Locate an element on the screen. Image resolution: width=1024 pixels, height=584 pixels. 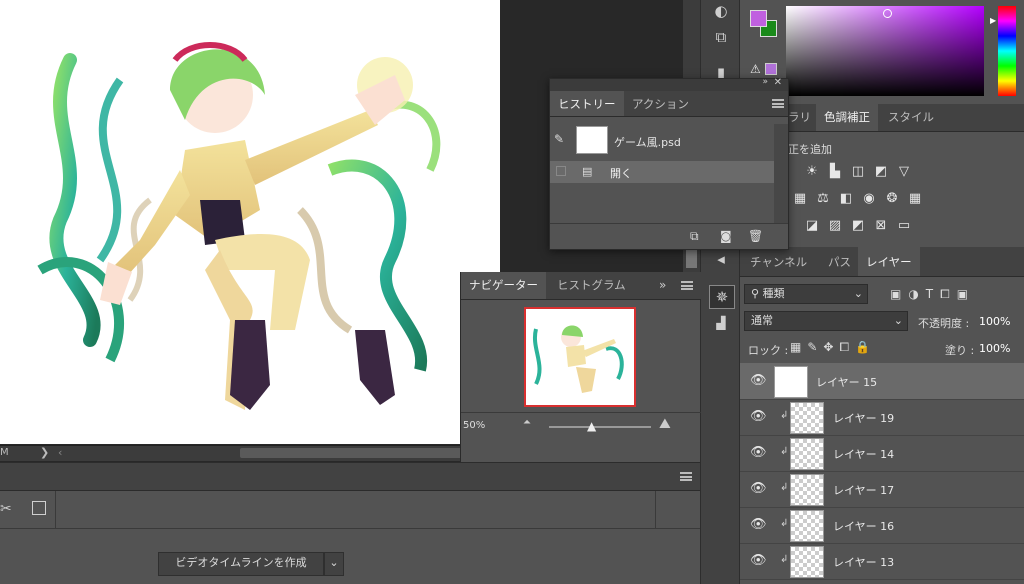
navigator-header: ナビゲーター ヒストグラム » is located at coordinates (581, 286).